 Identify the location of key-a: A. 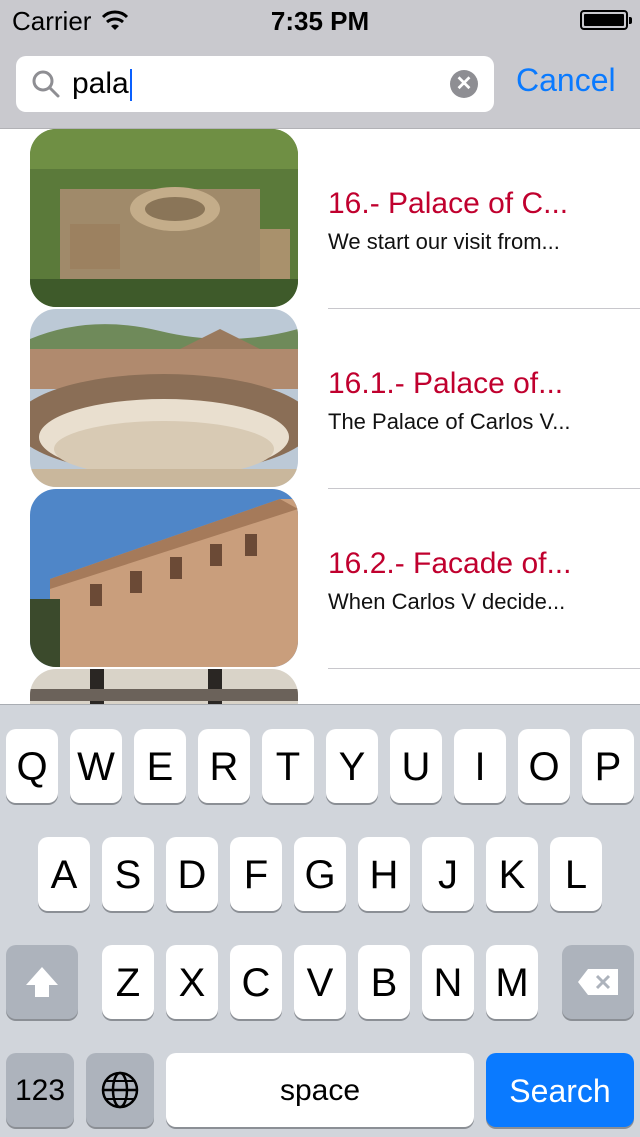
(64, 874).